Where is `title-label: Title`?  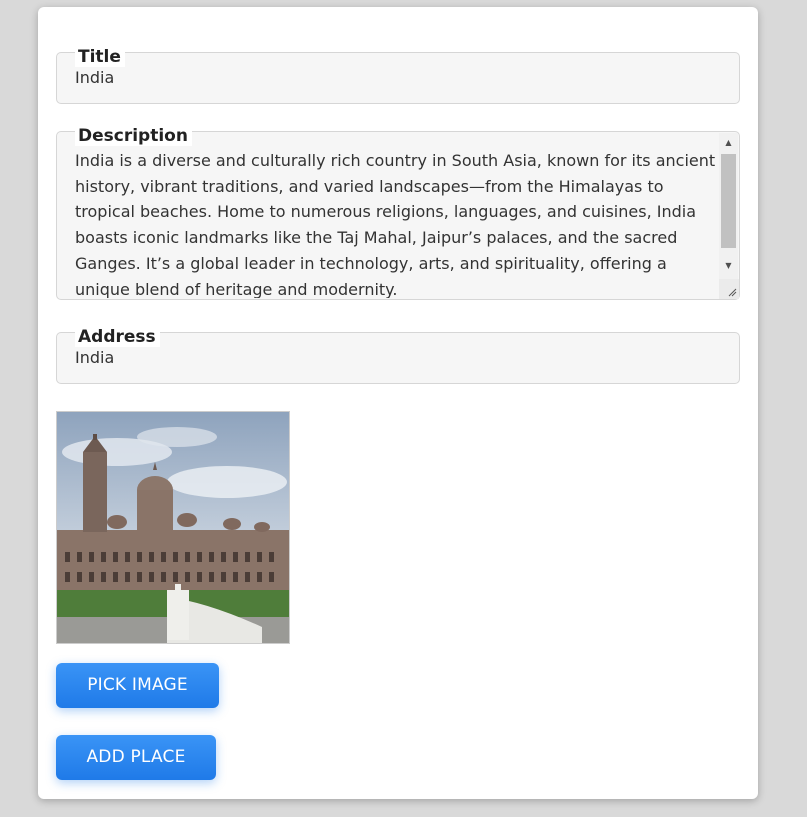
title-label: Title is located at coordinates (100, 57).